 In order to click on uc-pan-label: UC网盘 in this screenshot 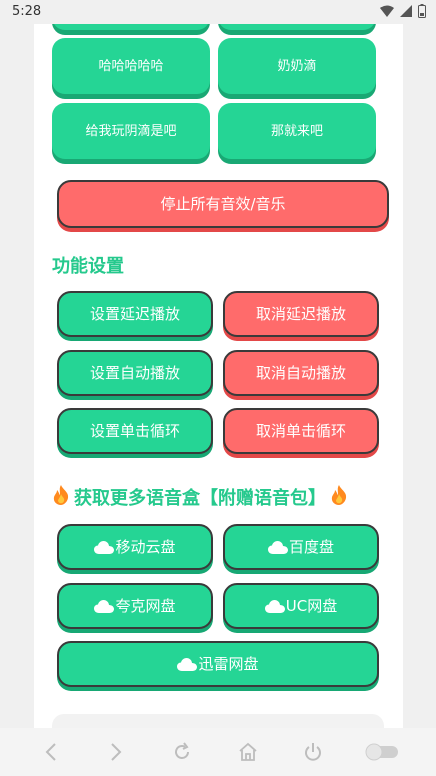, I will do `click(311, 605)`.